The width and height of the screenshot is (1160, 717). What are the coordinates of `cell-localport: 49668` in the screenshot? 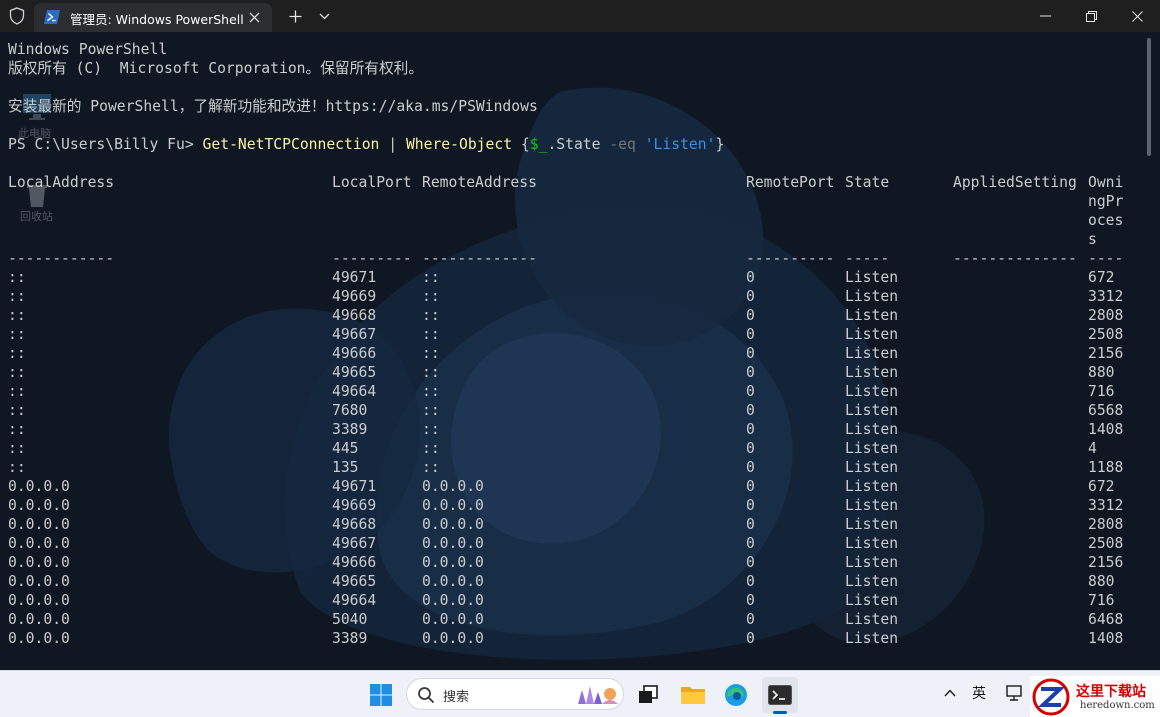 It's located at (354, 524).